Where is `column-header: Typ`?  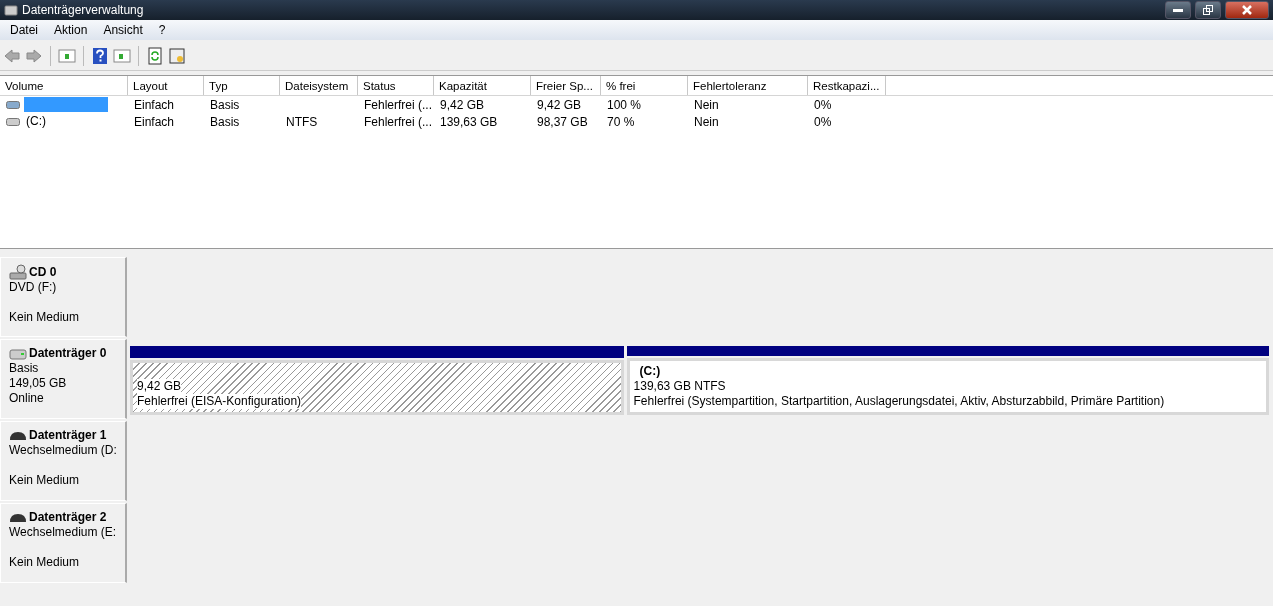
column-header: Typ is located at coordinates (242, 85).